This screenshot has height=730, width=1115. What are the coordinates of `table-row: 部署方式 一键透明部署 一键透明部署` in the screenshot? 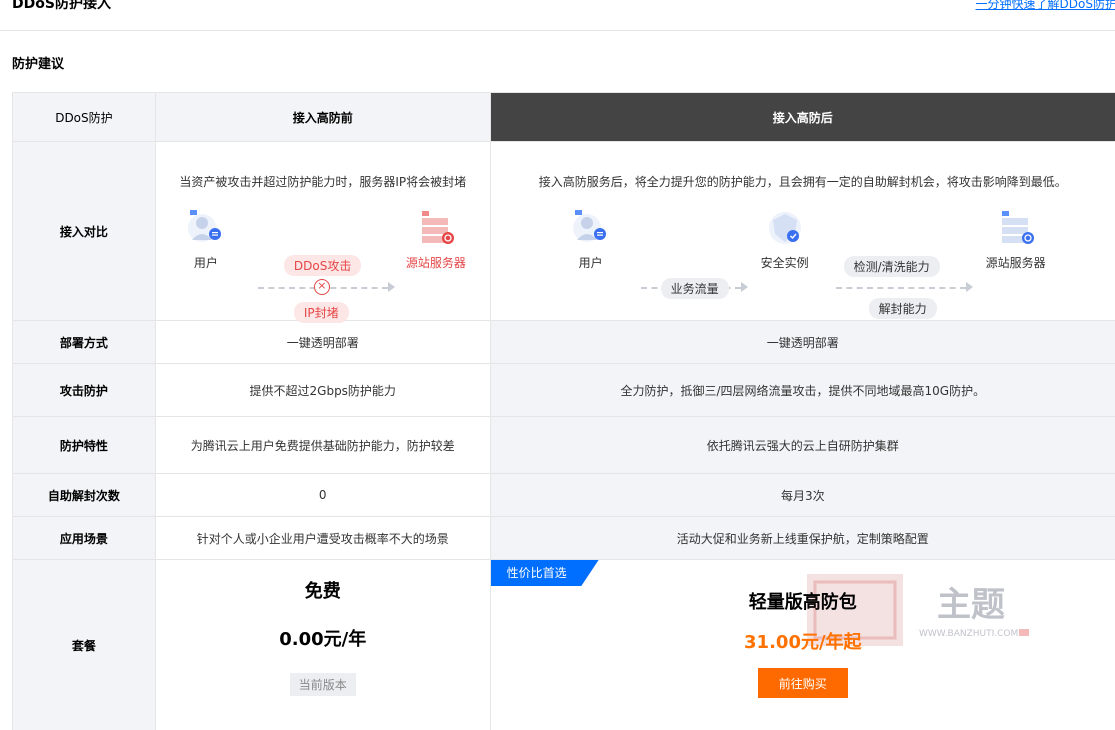 It's located at (564, 342).